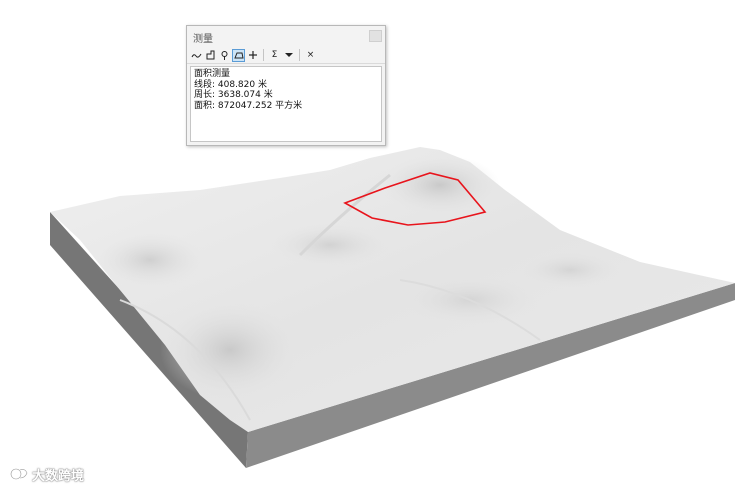  What do you see at coordinates (210, 55) in the screenshot?
I see `area-measure-icon` at bounding box center [210, 55].